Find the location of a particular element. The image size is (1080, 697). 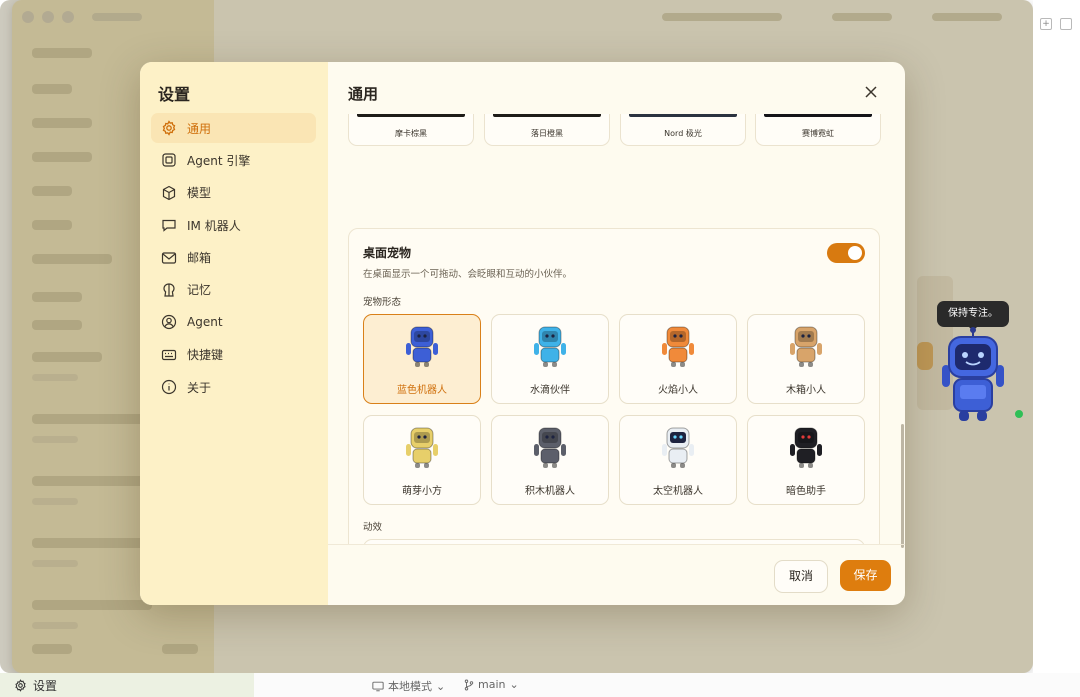

content-title: 通用 is located at coordinates (363, 94).